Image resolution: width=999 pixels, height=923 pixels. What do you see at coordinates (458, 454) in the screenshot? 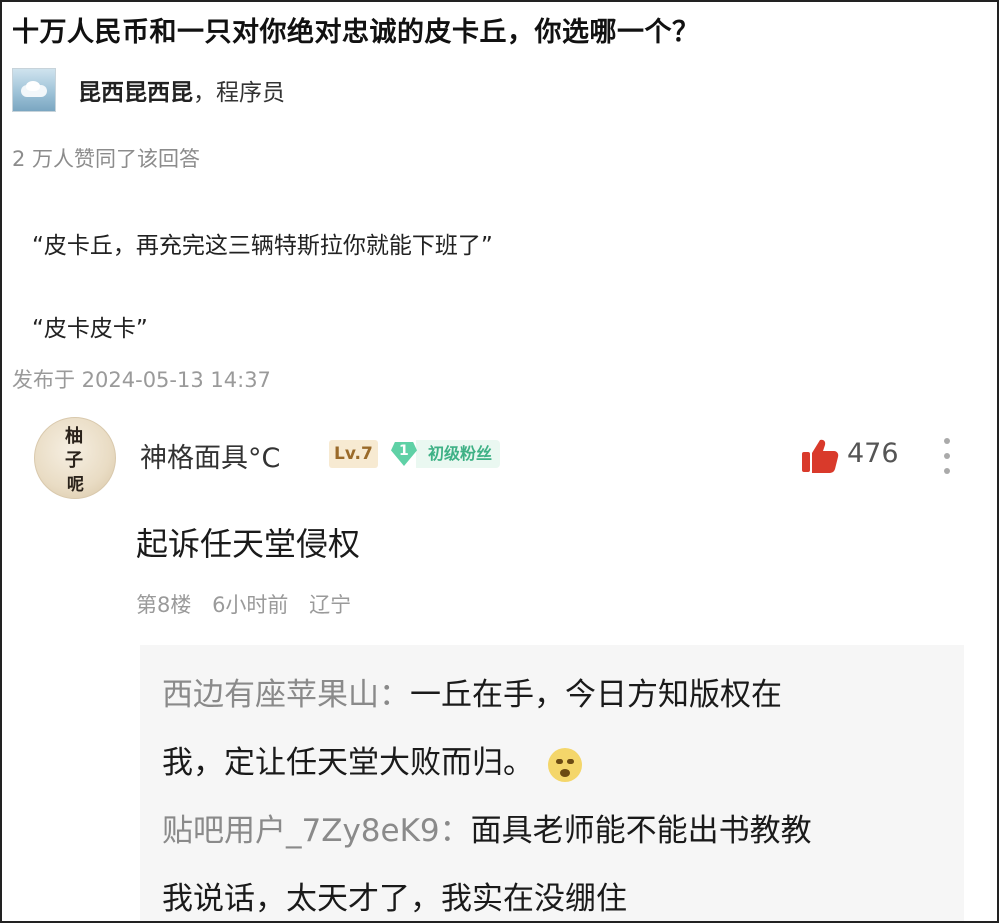
I see `fan-badge-label: 初级粉丝` at bounding box center [458, 454].